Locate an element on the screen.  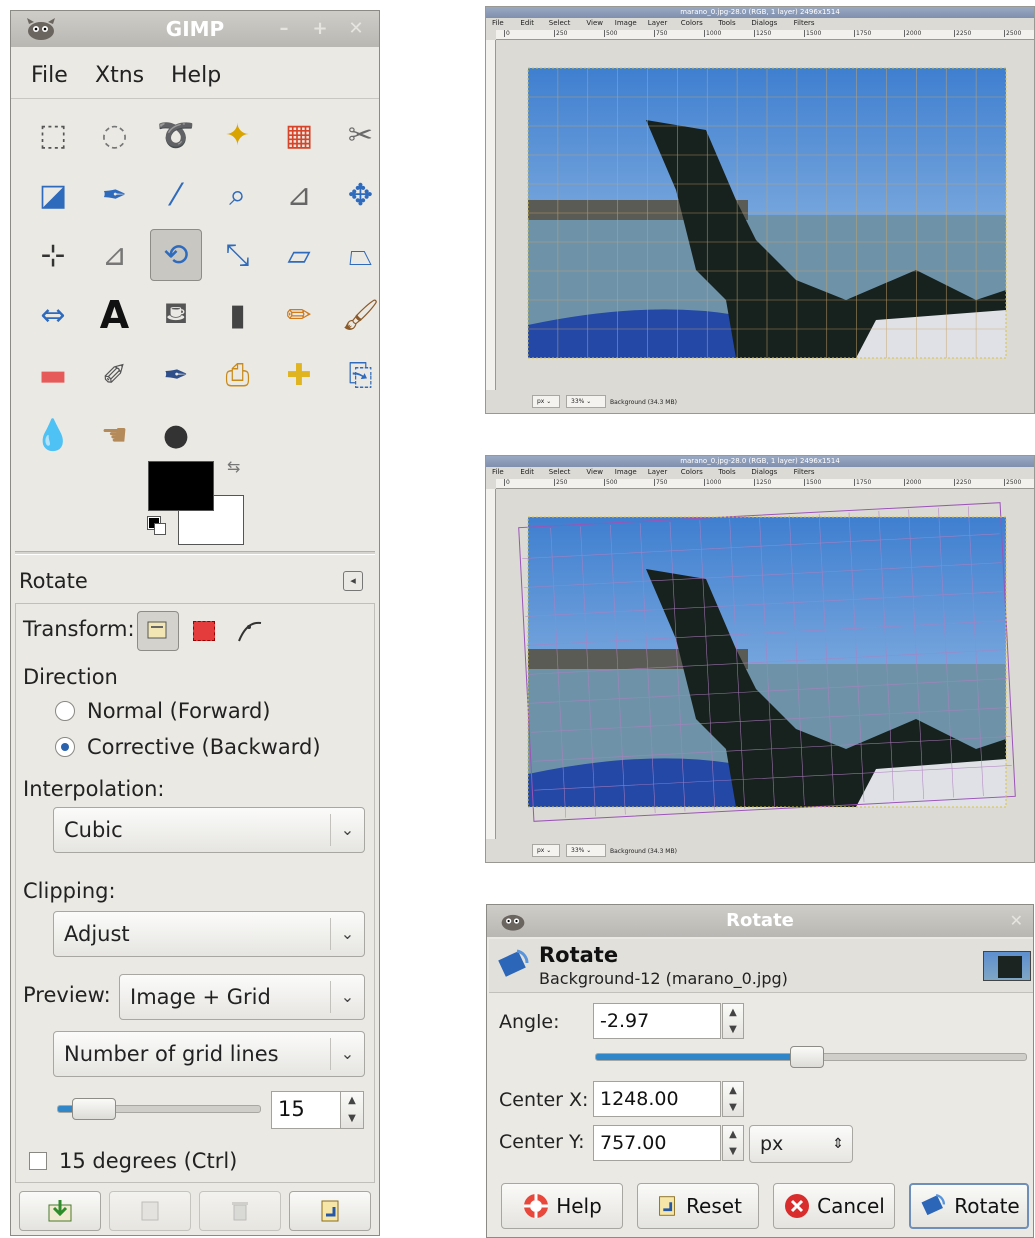
blur-tool-button: 💧 is located at coordinates (53, 435).